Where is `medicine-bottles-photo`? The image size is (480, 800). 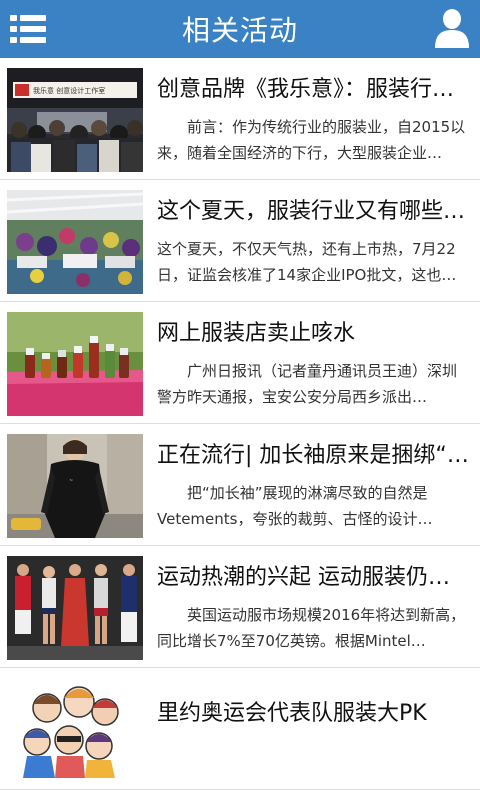 medicine-bottles-photo is located at coordinates (75, 364).